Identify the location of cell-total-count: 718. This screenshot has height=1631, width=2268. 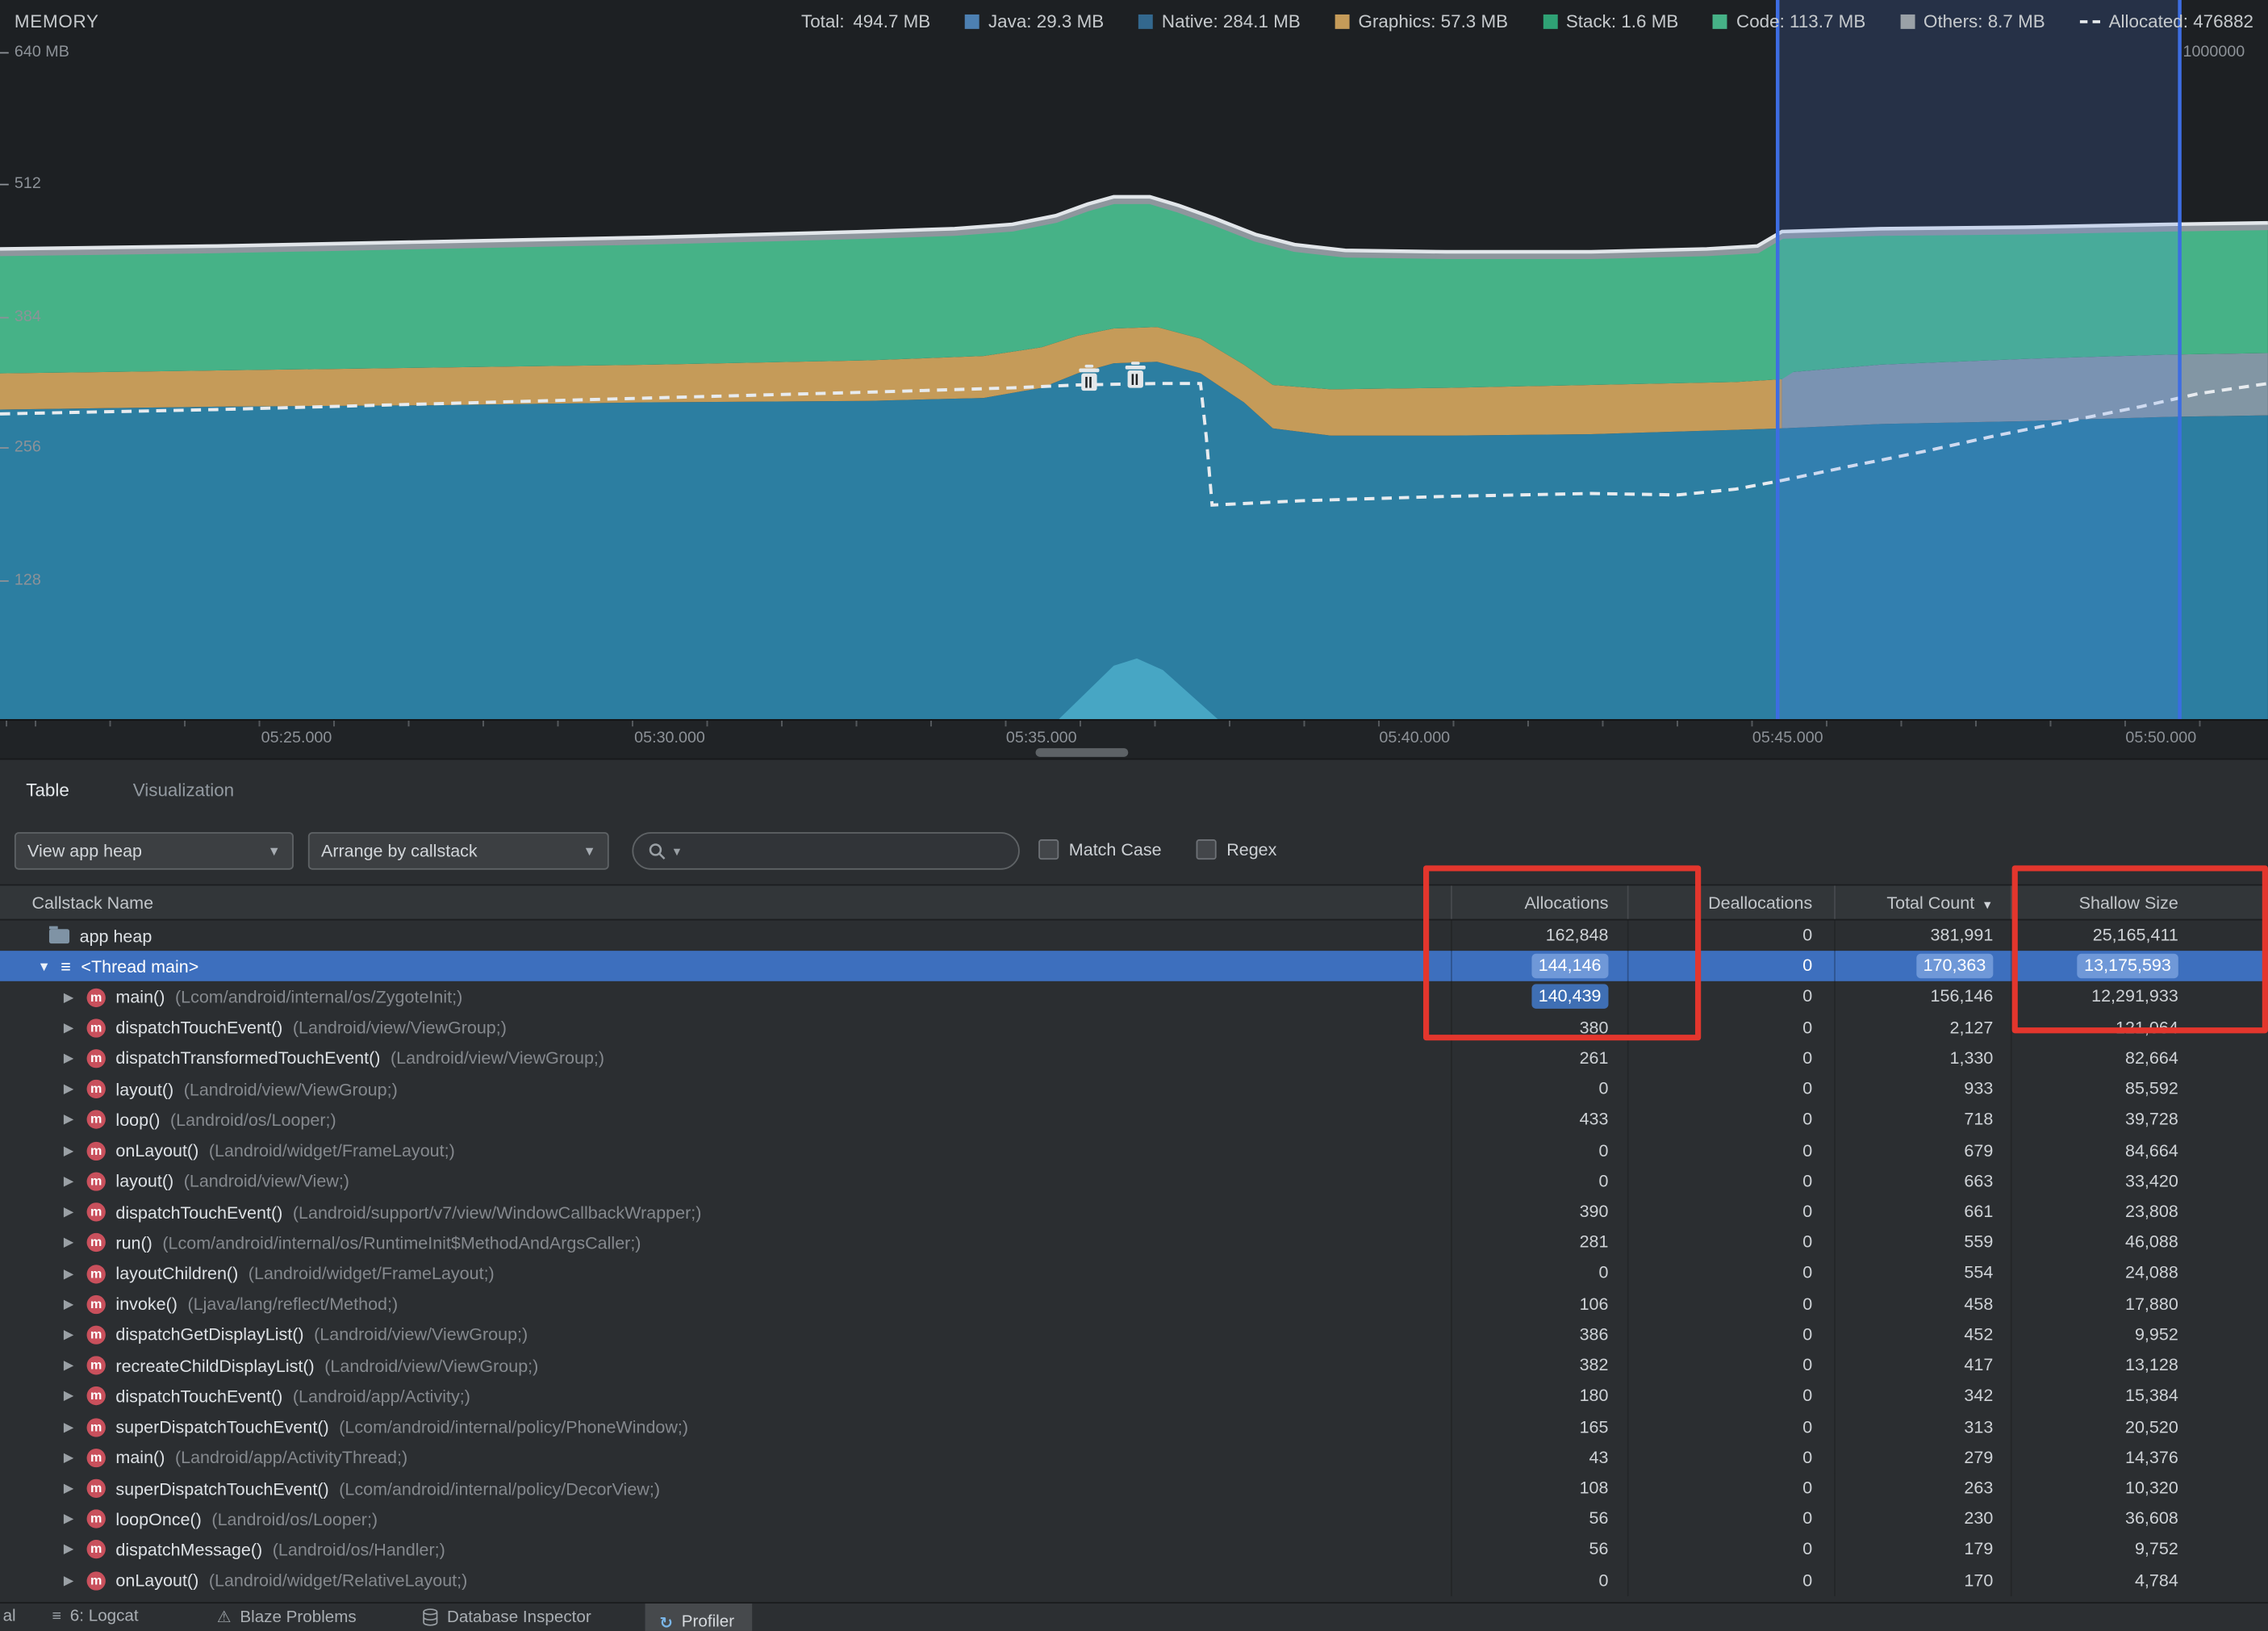
(1922, 1119).